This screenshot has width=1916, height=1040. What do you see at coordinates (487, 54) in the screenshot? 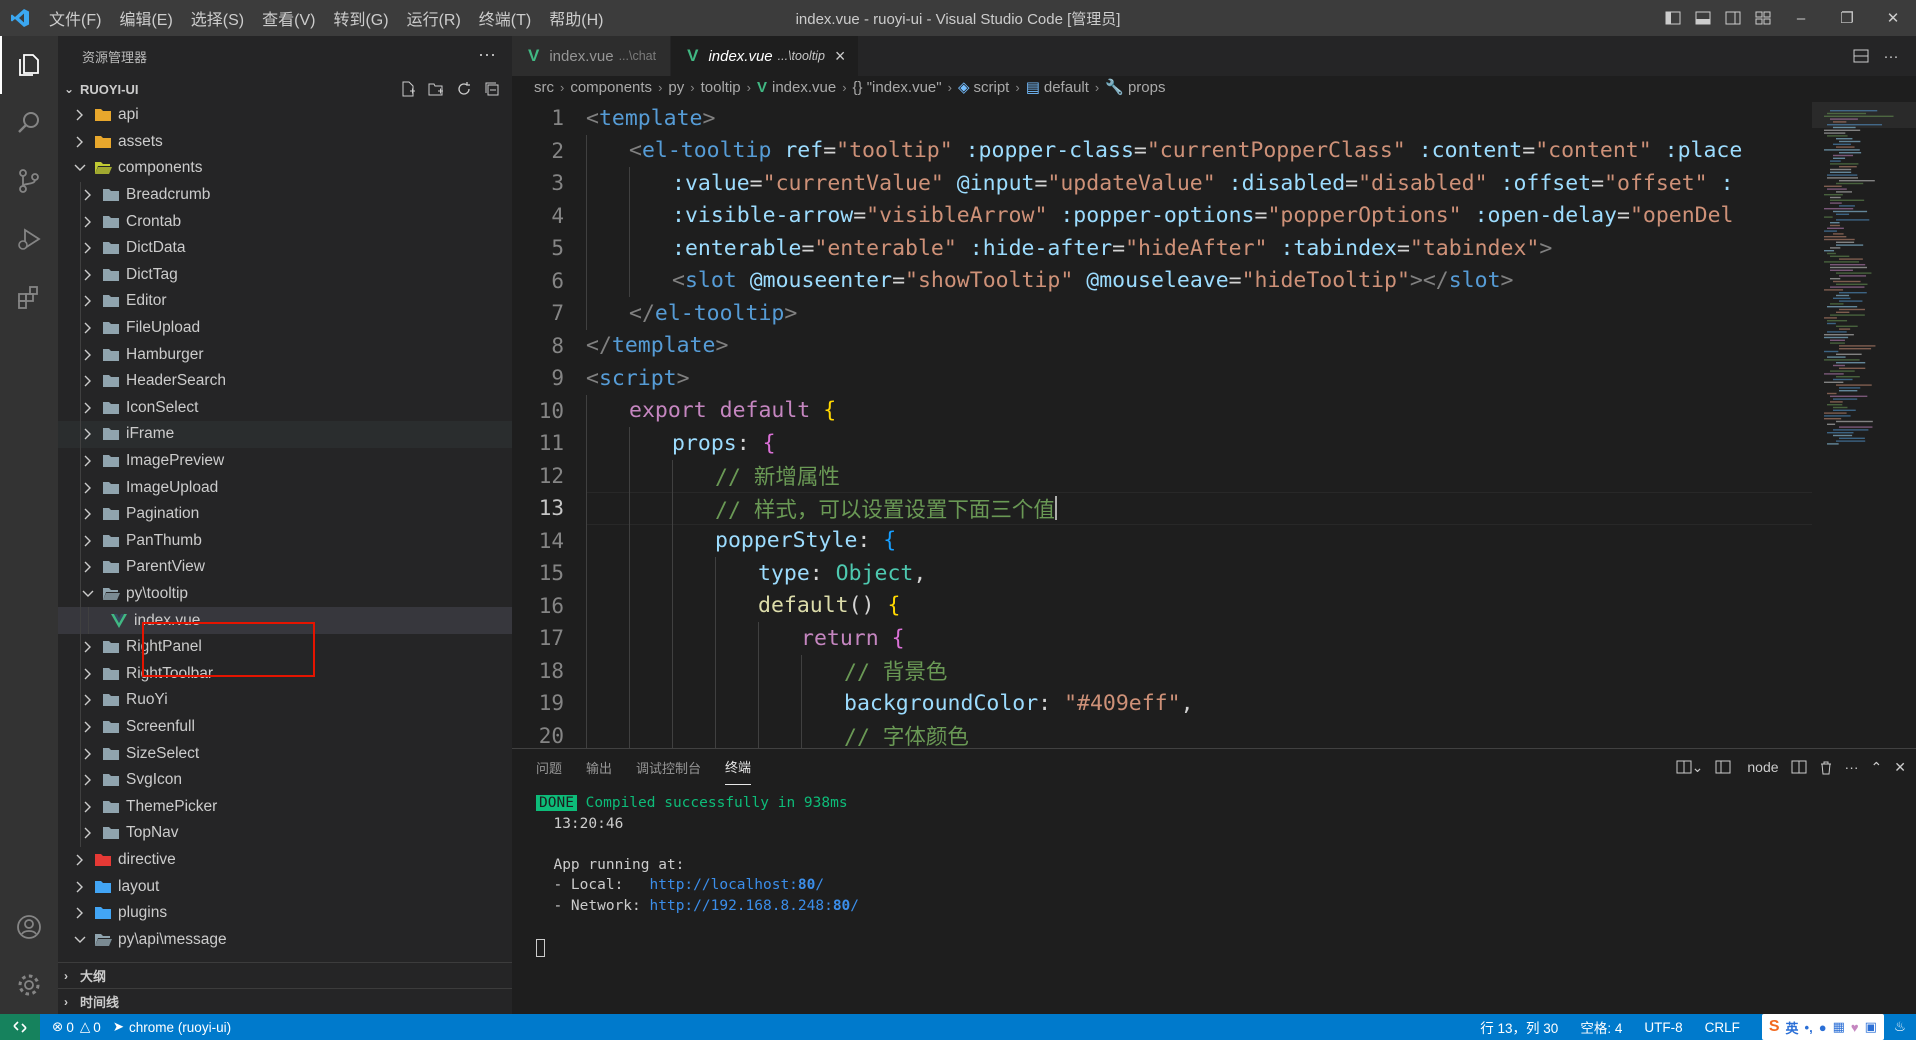
I see `more-actions-icon: ···` at bounding box center [487, 54].